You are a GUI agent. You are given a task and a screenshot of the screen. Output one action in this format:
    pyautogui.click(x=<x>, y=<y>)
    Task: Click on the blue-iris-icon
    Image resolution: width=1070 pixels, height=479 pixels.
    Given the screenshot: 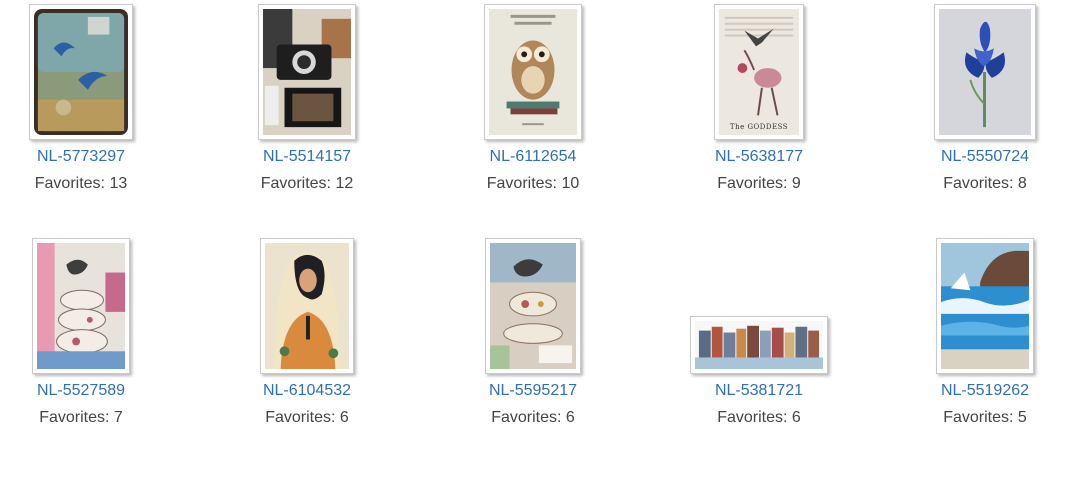 What is the action you would take?
    pyautogui.click(x=985, y=72)
    